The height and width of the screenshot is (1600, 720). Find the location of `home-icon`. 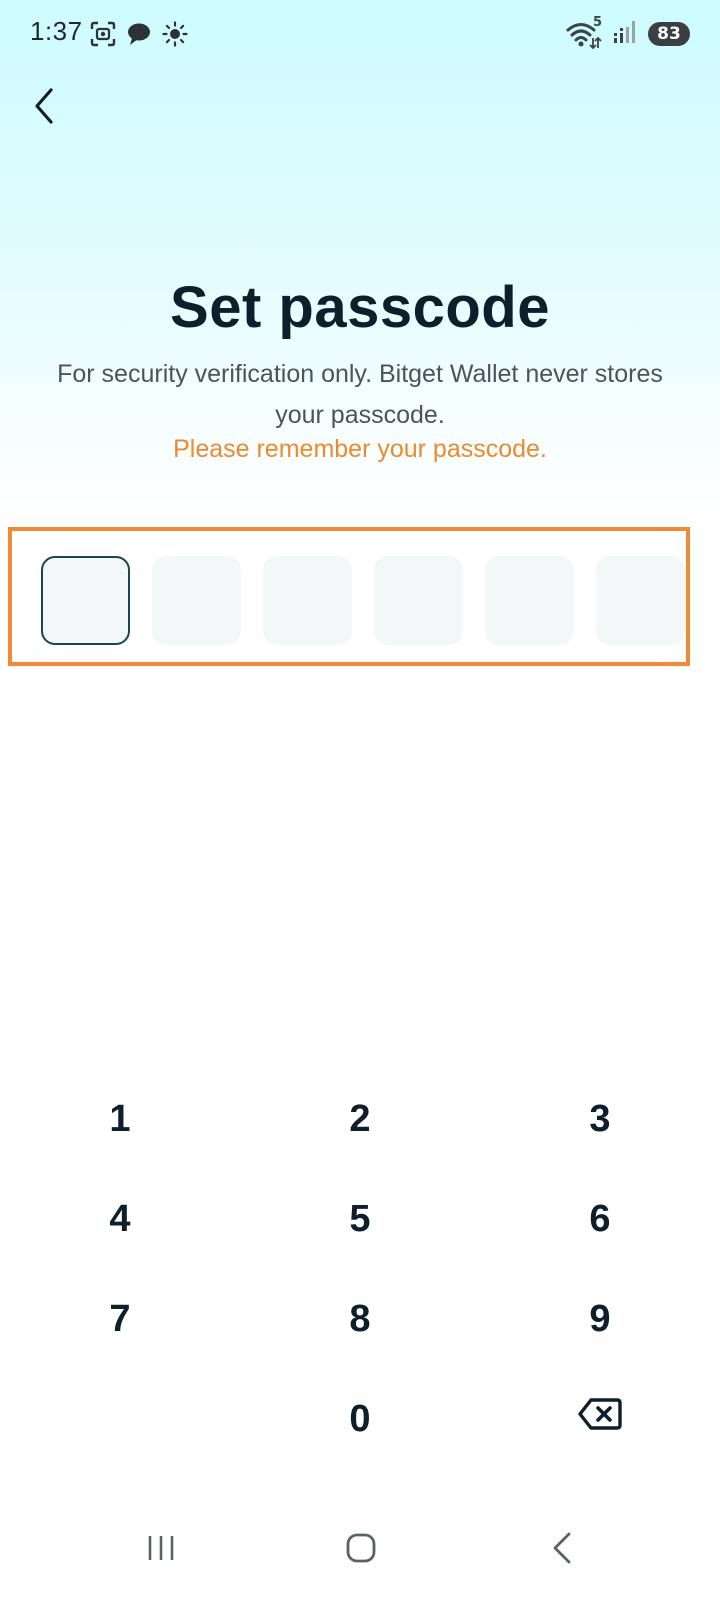

home-icon is located at coordinates (361, 1550).